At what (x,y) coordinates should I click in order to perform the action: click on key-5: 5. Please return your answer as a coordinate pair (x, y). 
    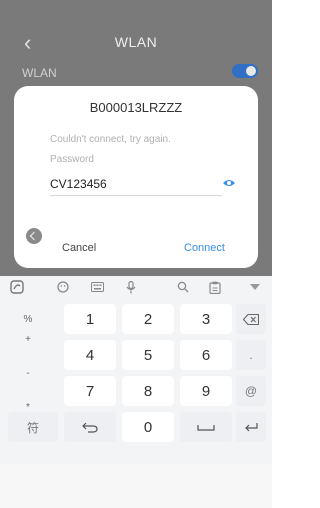
    Looking at the image, I should click on (148, 355).